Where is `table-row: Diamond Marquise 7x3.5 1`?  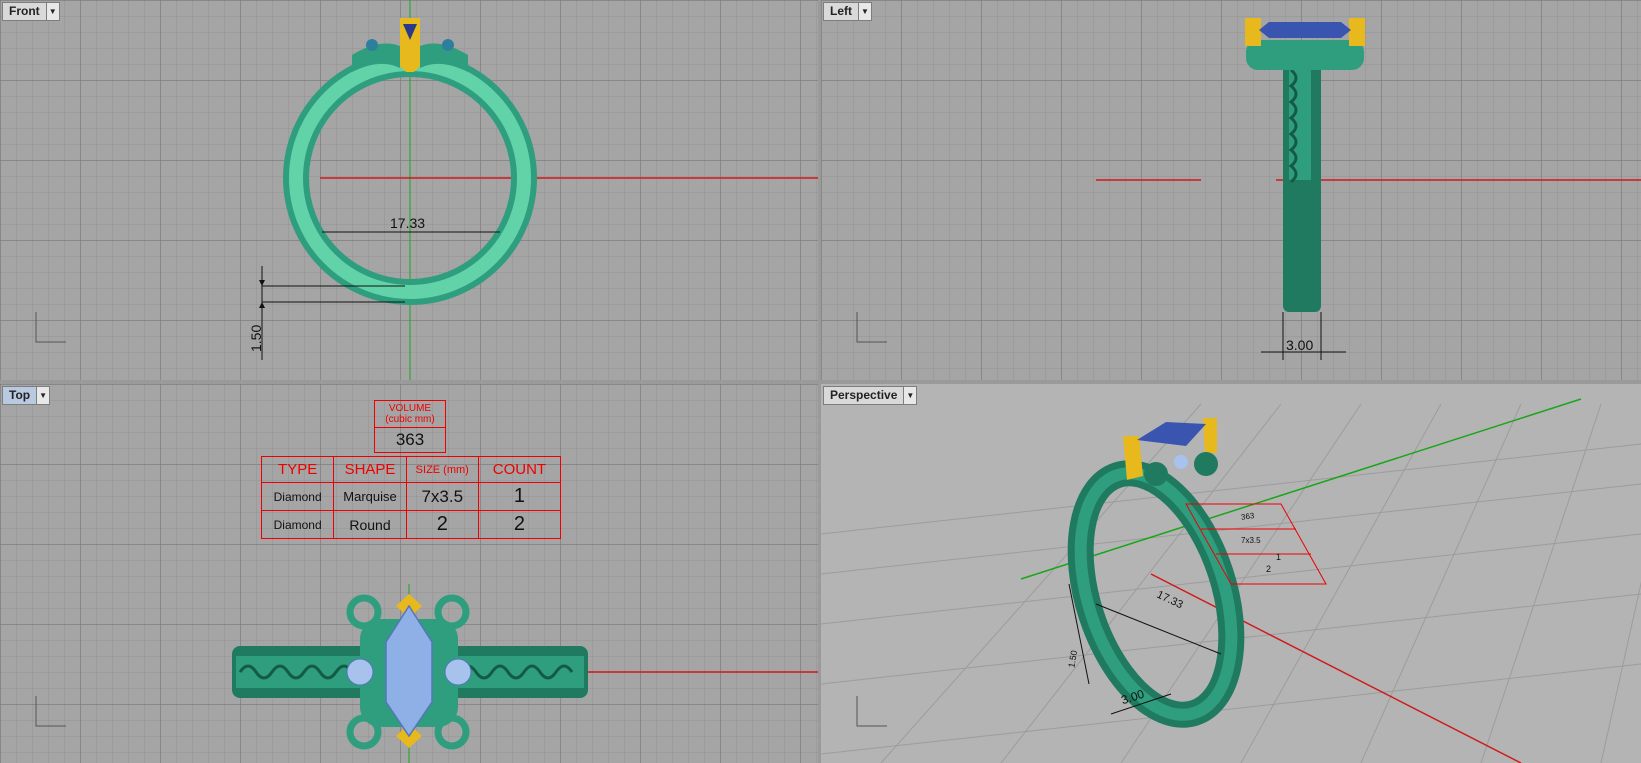
table-row: Diamond Marquise 7x3.5 1 is located at coordinates (411, 496).